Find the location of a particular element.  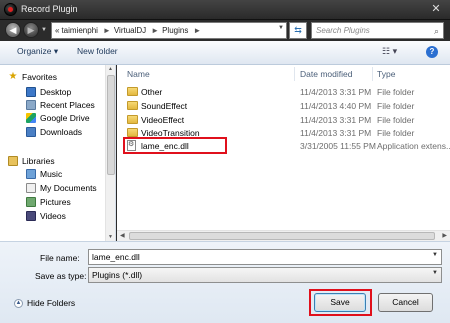

back-button: ◀ is located at coordinates (13, 30).